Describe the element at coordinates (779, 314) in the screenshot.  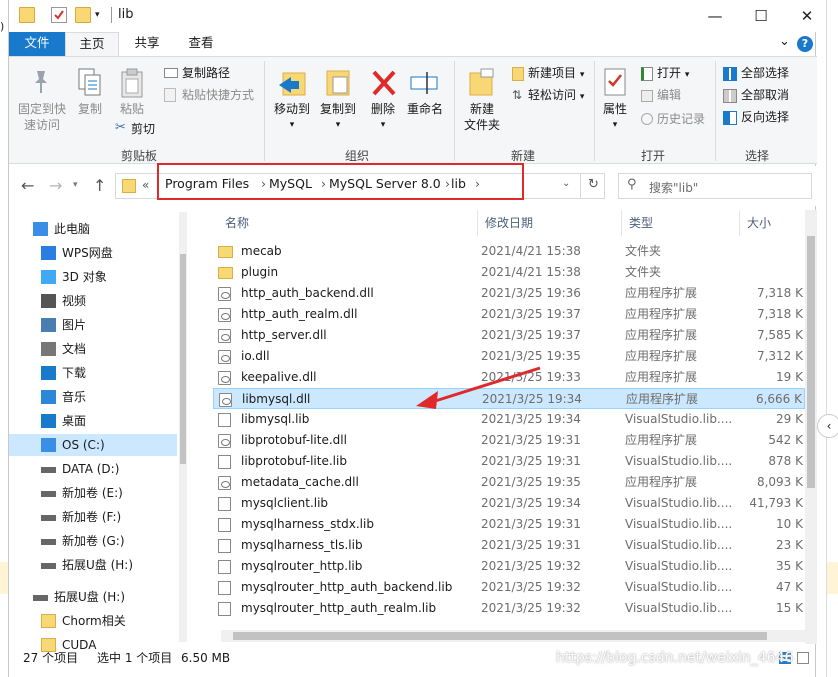
I see `file-size: 7,318 K` at that location.